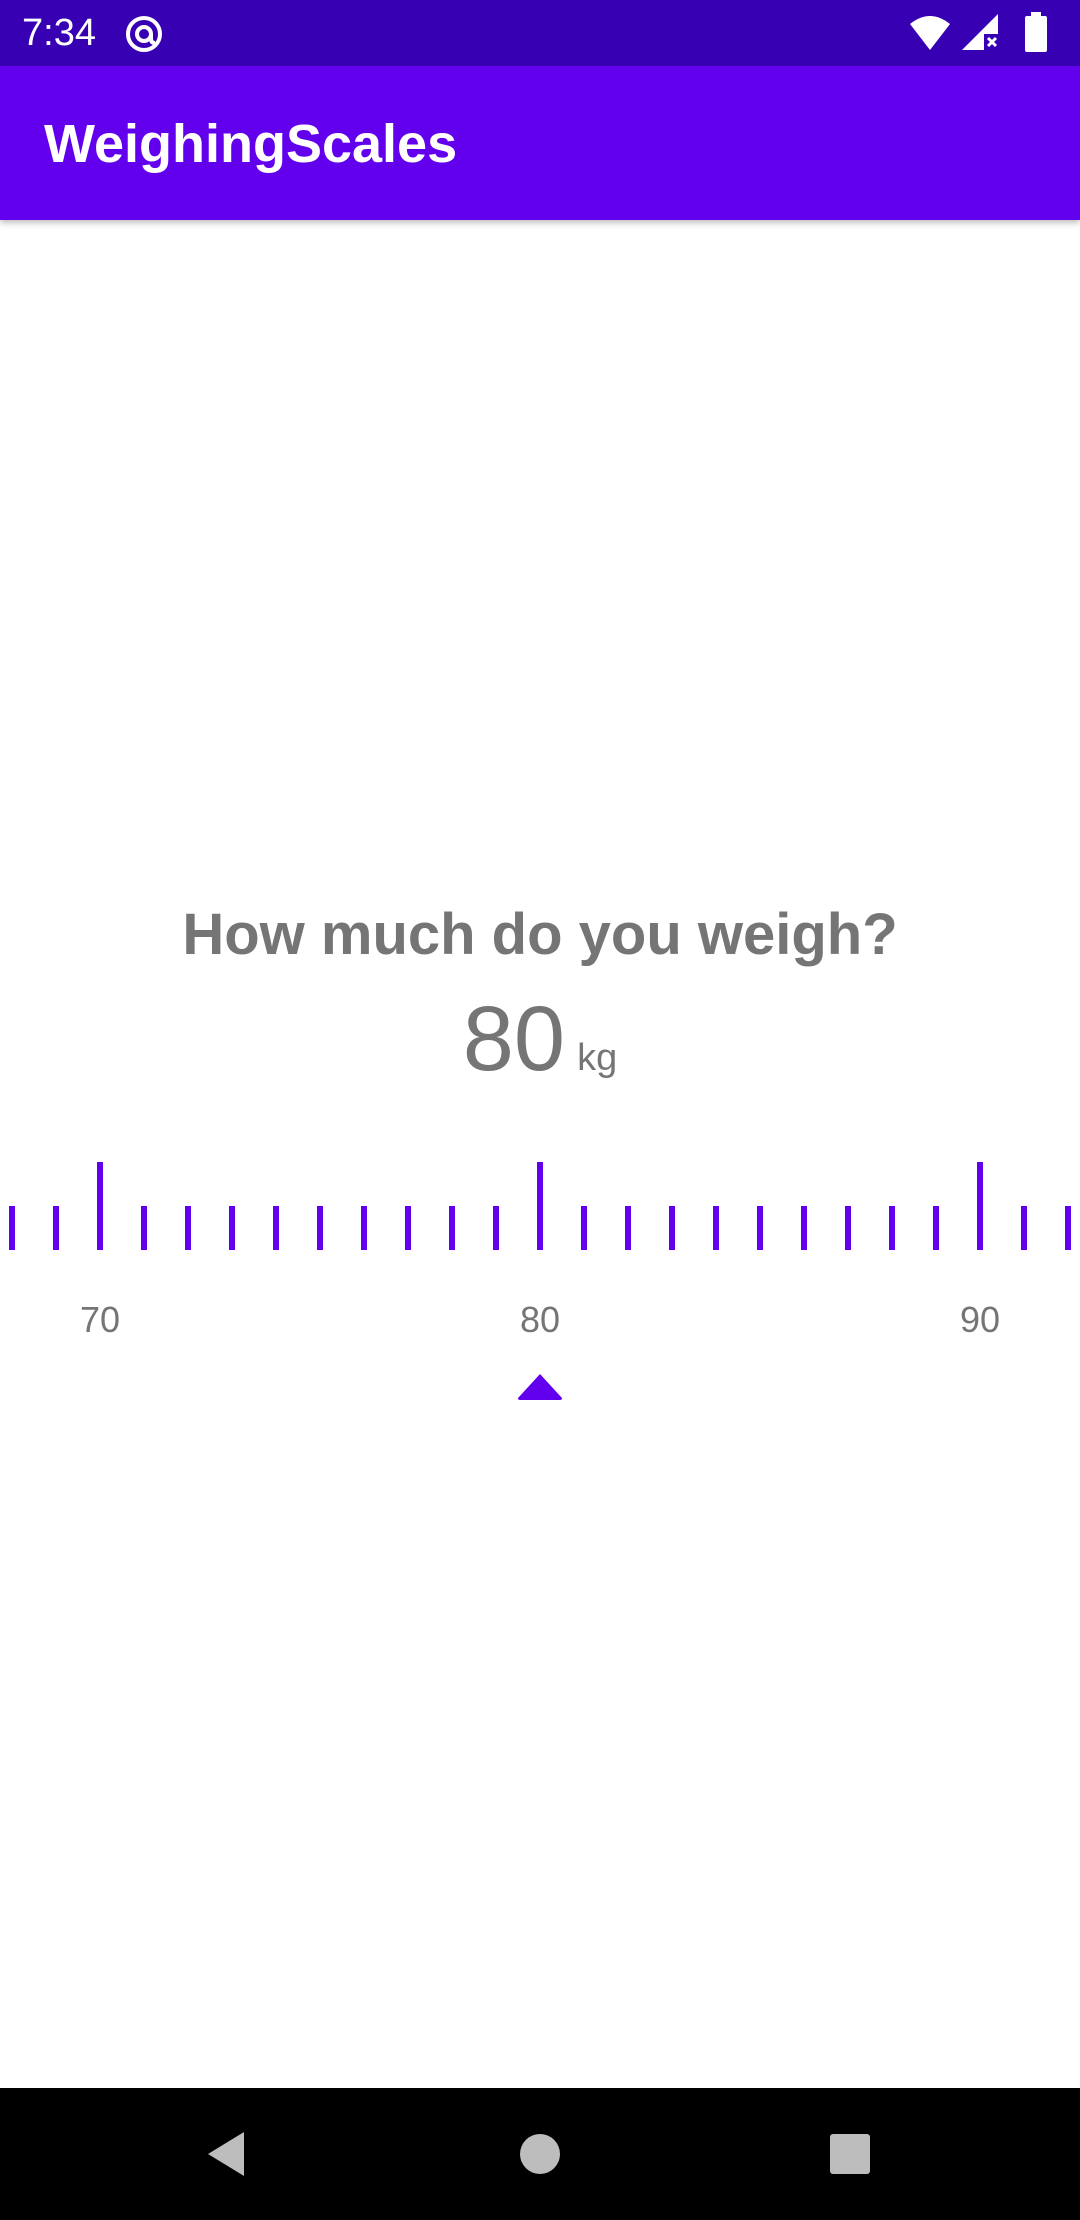 This screenshot has height=2220, width=1080. I want to click on weight-question: How much do you weigh?, so click(540, 934).